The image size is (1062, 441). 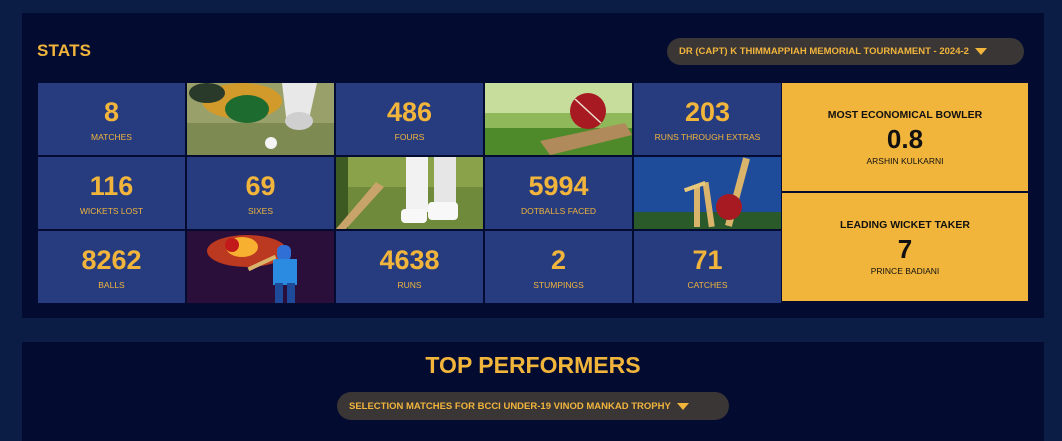 I want to click on stat-label: MATCHES, so click(x=111, y=136).